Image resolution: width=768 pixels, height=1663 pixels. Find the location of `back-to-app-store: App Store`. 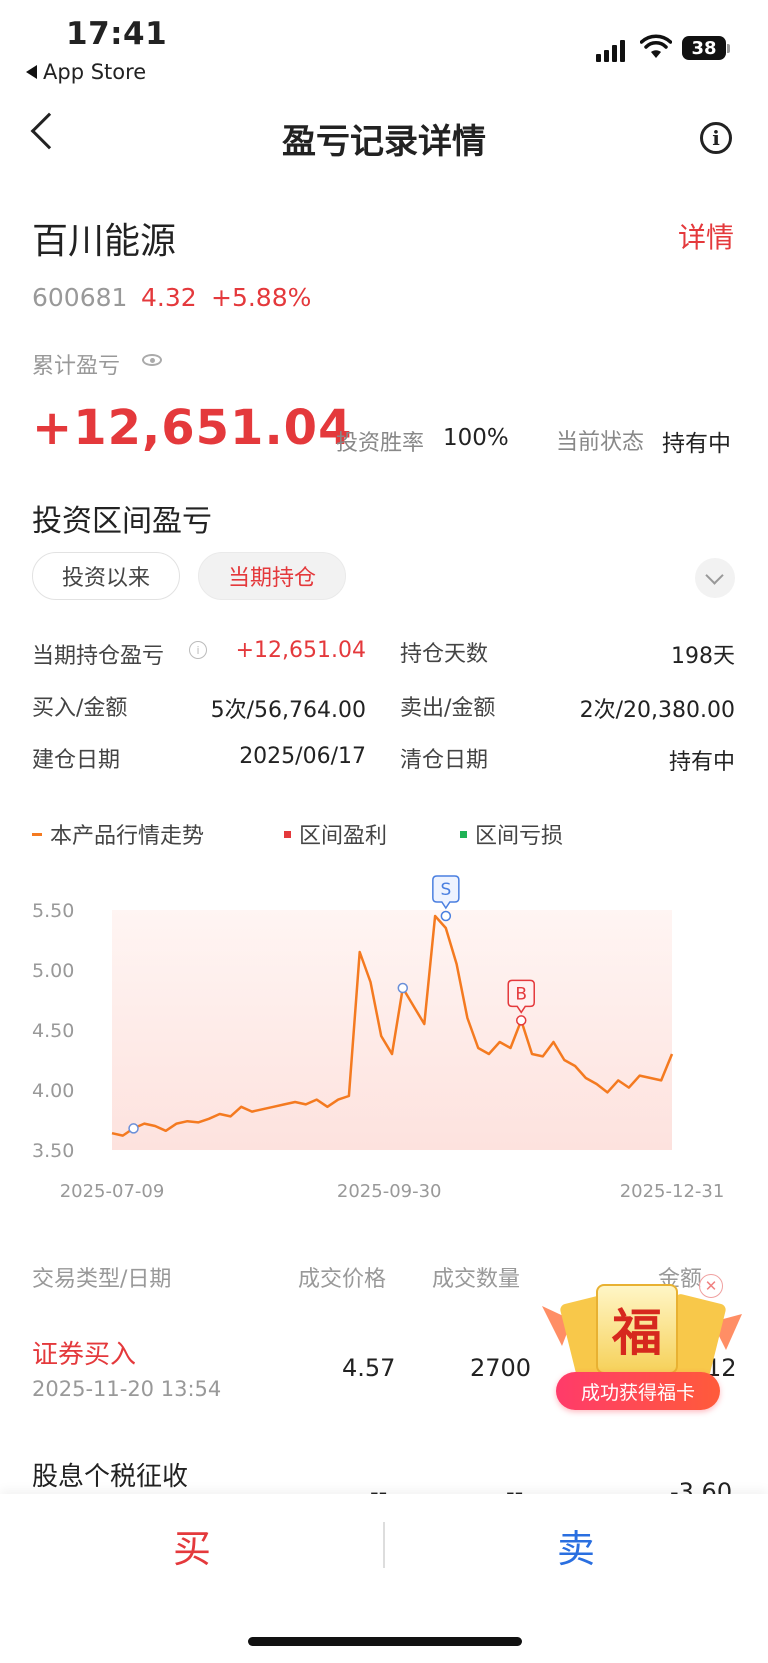

back-to-app-store: App Store is located at coordinates (86, 72).